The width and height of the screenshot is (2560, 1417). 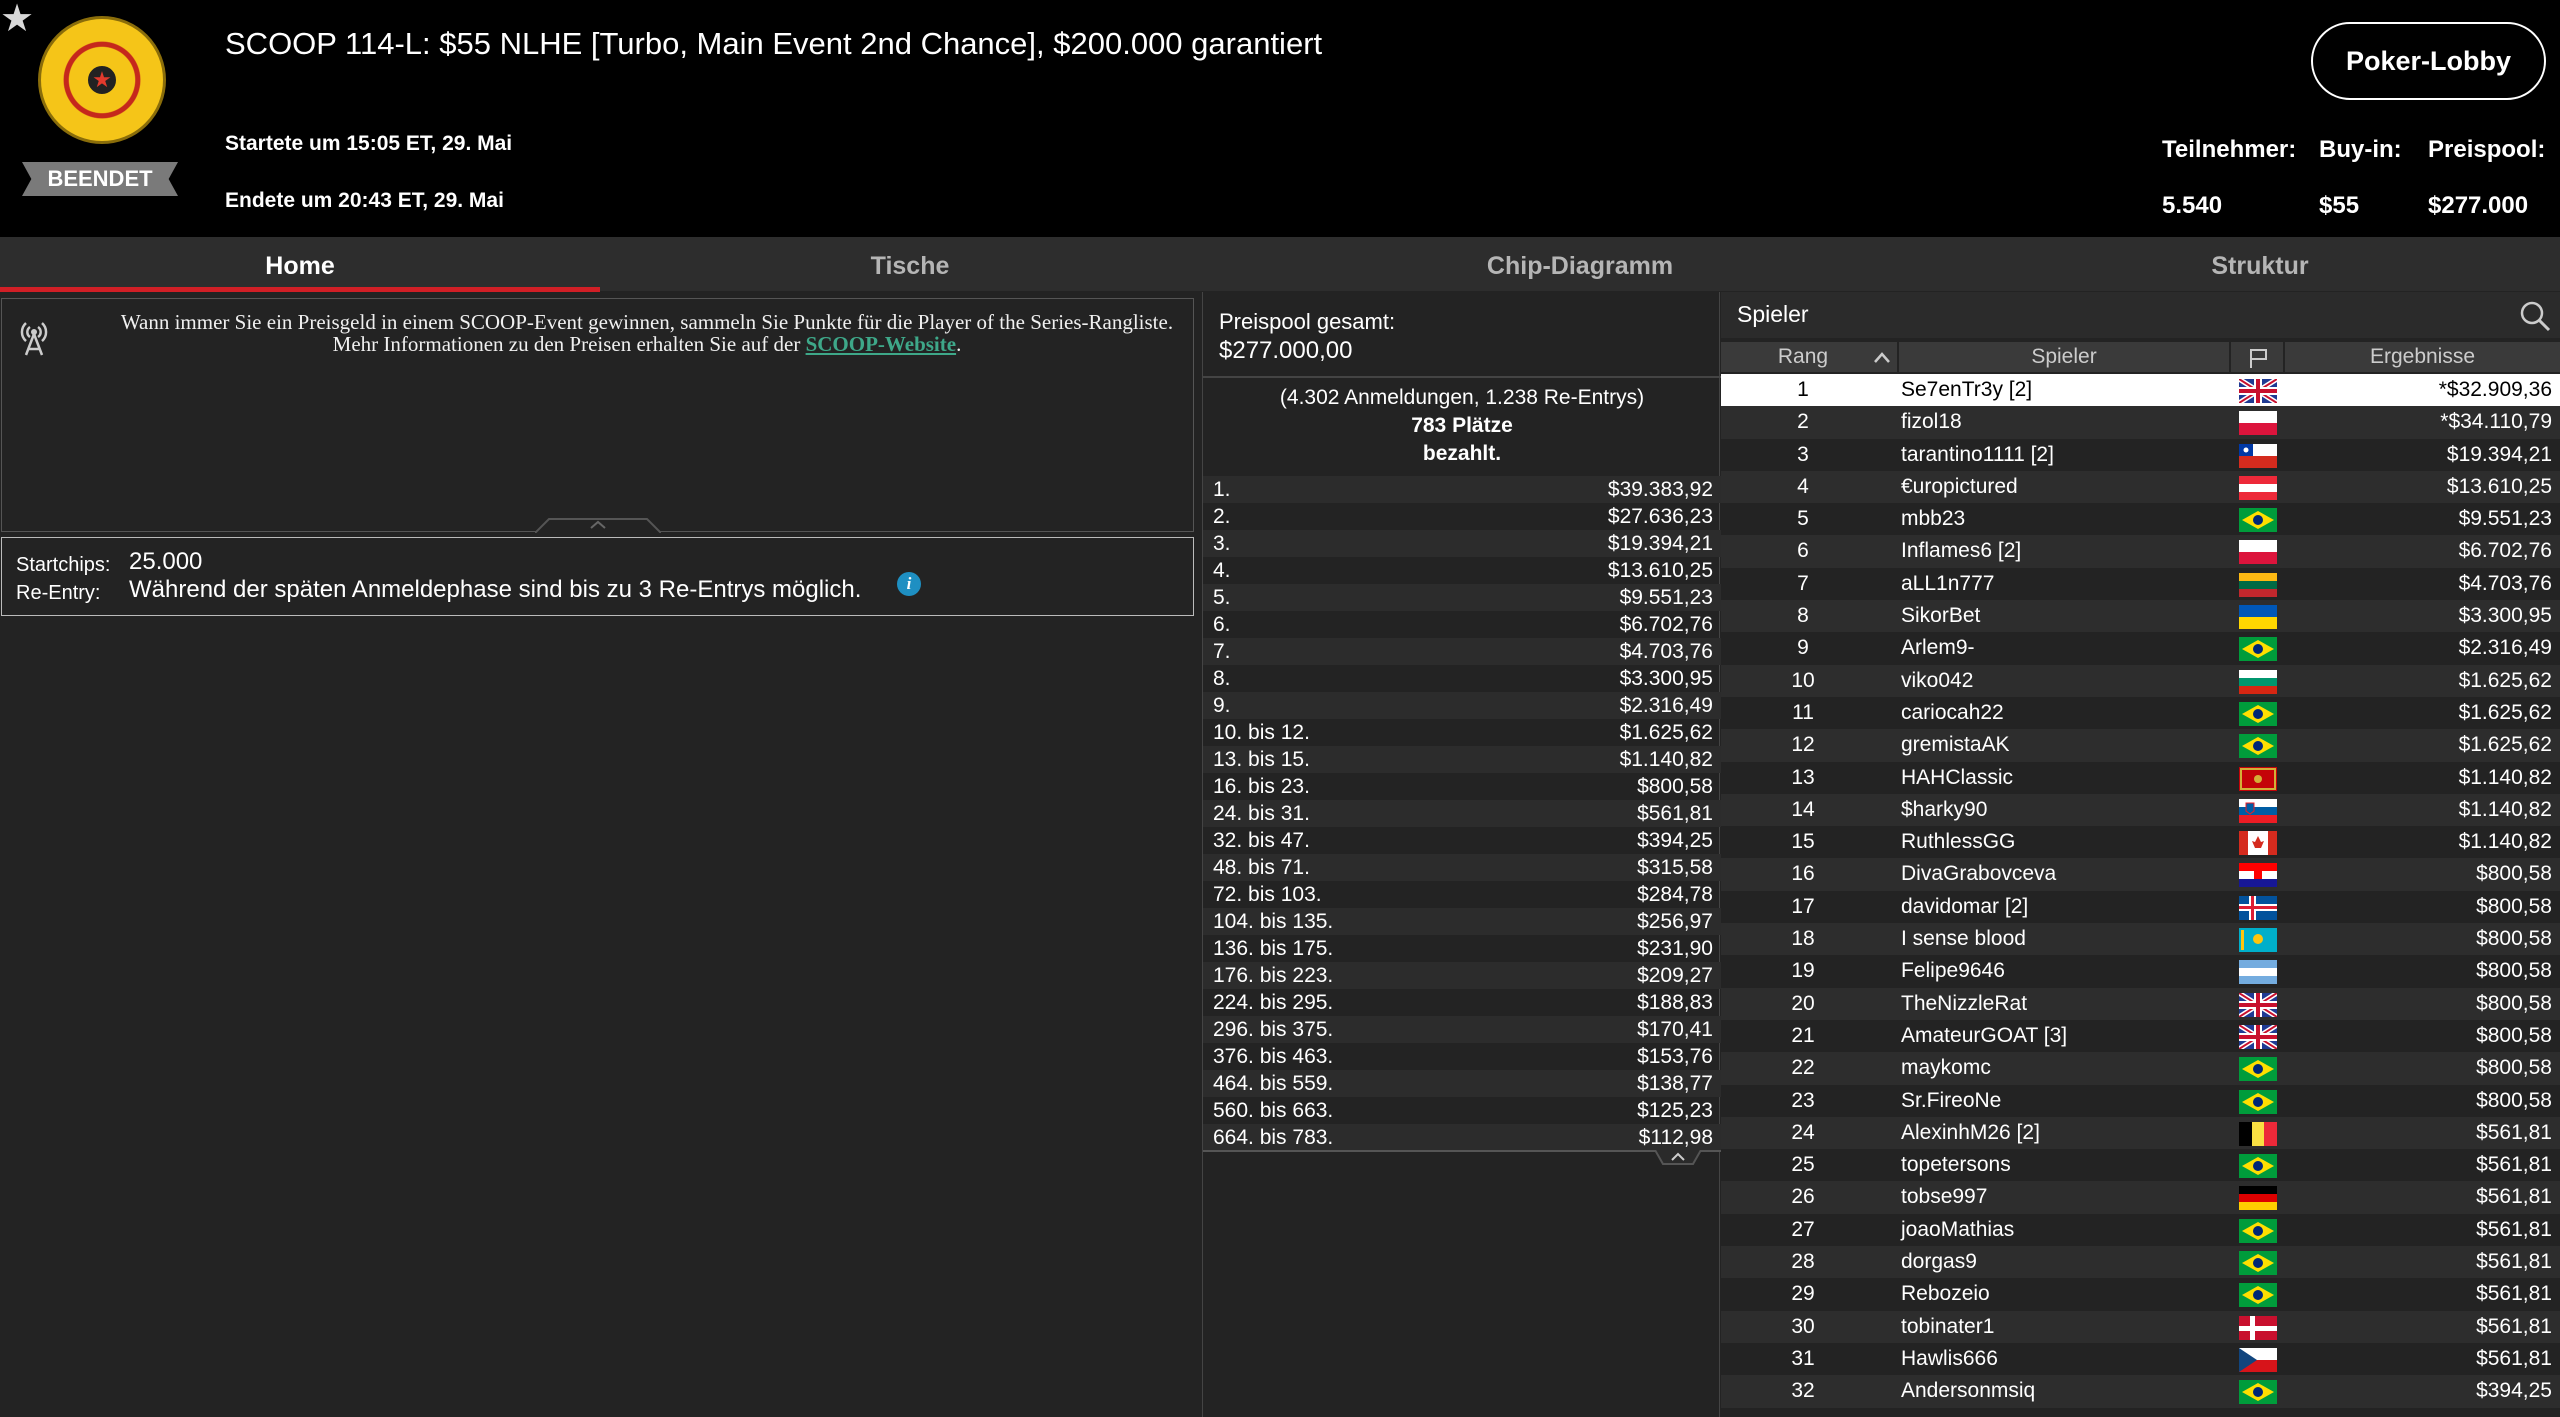 I want to click on player-name: maykomc, so click(x=1946, y=1068).